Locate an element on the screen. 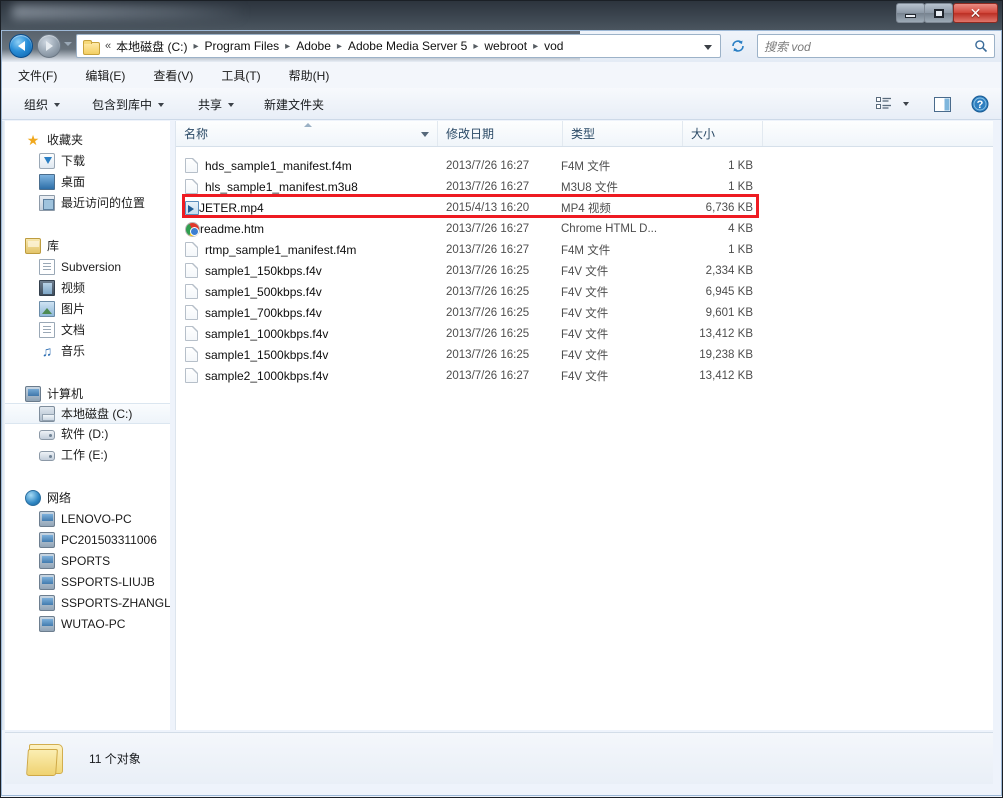 This screenshot has height=798, width=1003. breadcrumb-item-1: Program Files is located at coordinates (241, 46).